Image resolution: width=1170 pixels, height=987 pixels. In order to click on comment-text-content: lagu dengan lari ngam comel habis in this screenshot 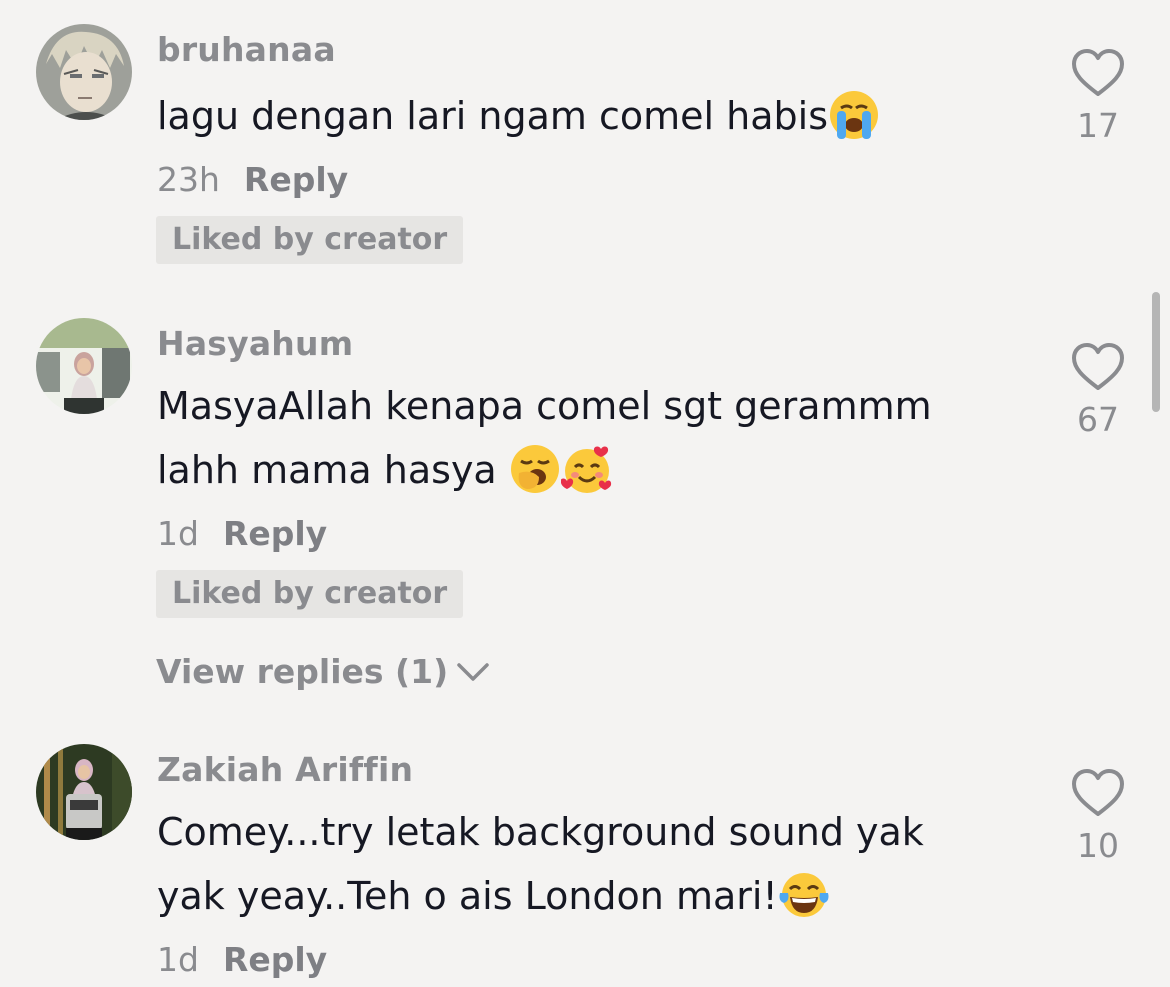, I will do `click(492, 116)`.